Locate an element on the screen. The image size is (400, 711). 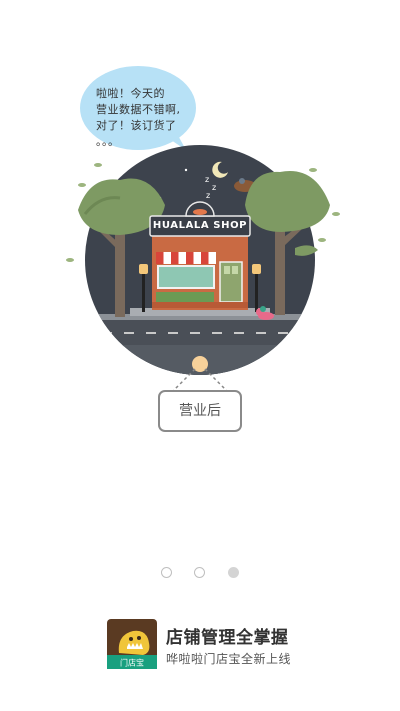
speech-line: 啦啦！今天的 is located at coordinates (130, 93).